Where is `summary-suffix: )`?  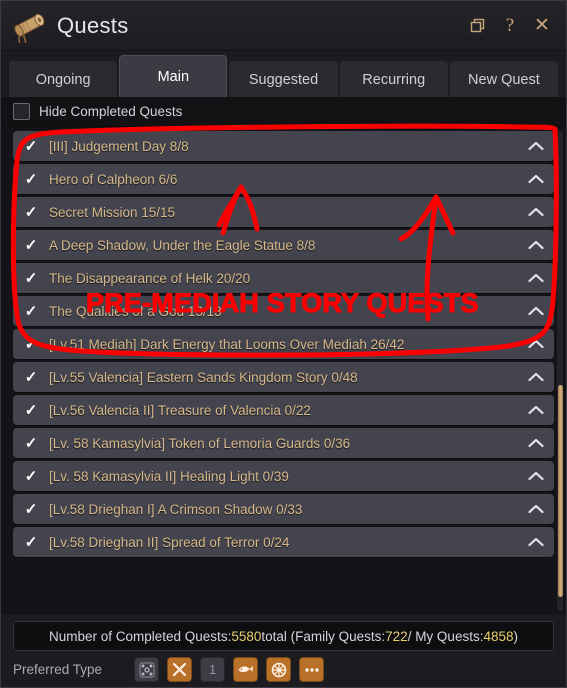 summary-suffix: ) is located at coordinates (516, 636).